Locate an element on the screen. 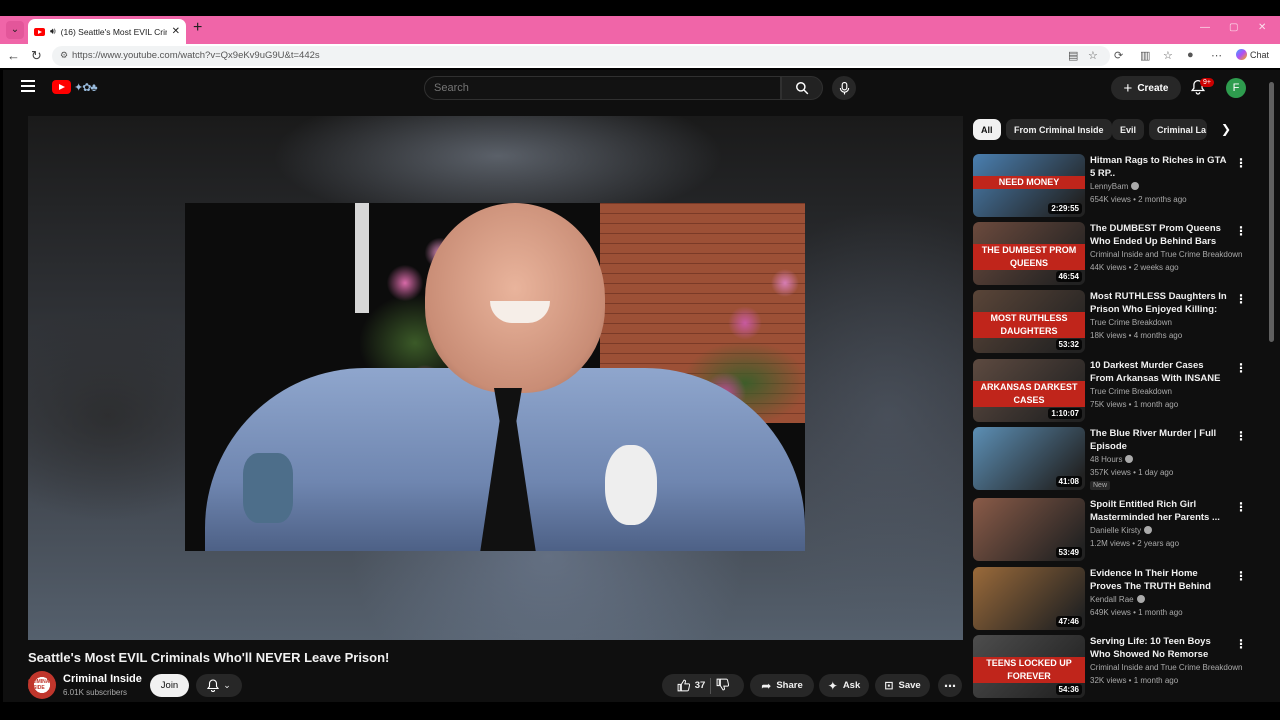 This screenshot has height=720, width=1280. video-thumbnail: ARKANSAS DARKEST CASES 1:10:07 is located at coordinates (1029, 390).